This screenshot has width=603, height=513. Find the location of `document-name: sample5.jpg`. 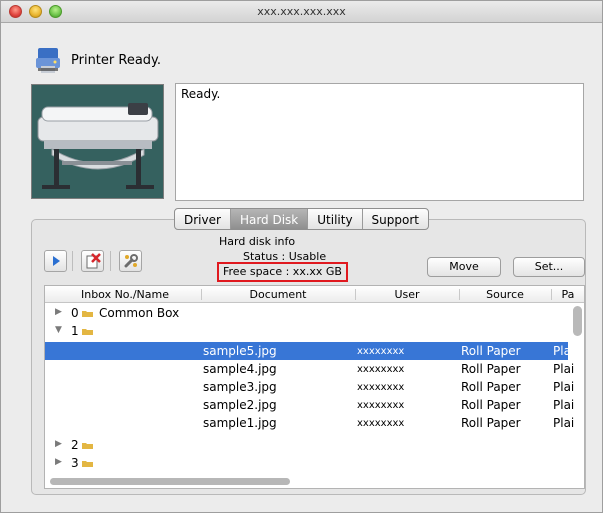

document-name: sample5.jpg is located at coordinates (240, 351).